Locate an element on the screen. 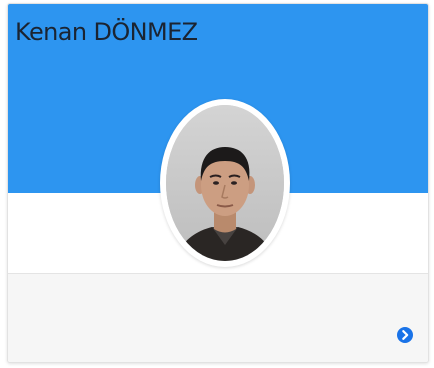  avatar-photo is located at coordinates (225, 183).